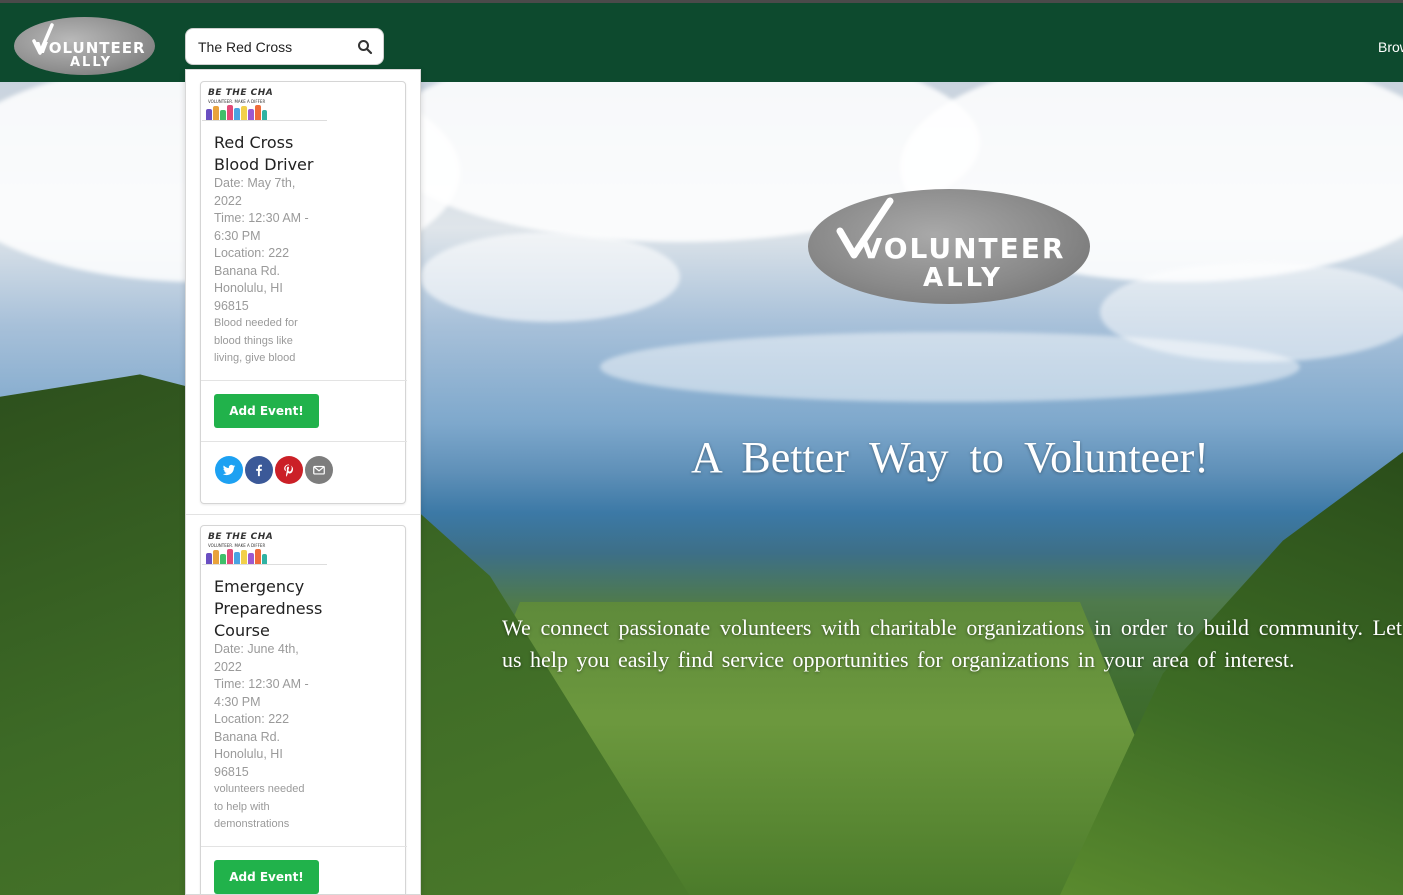  I want to click on event-time: 4:30 PM, so click(237, 701).